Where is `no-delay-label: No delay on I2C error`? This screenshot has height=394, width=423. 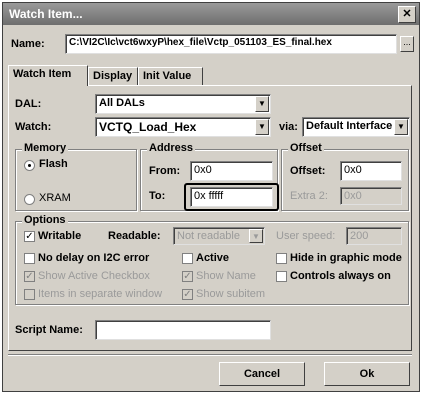 no-delay-label: No delay on I2C error is located at coordinates (94, 258).